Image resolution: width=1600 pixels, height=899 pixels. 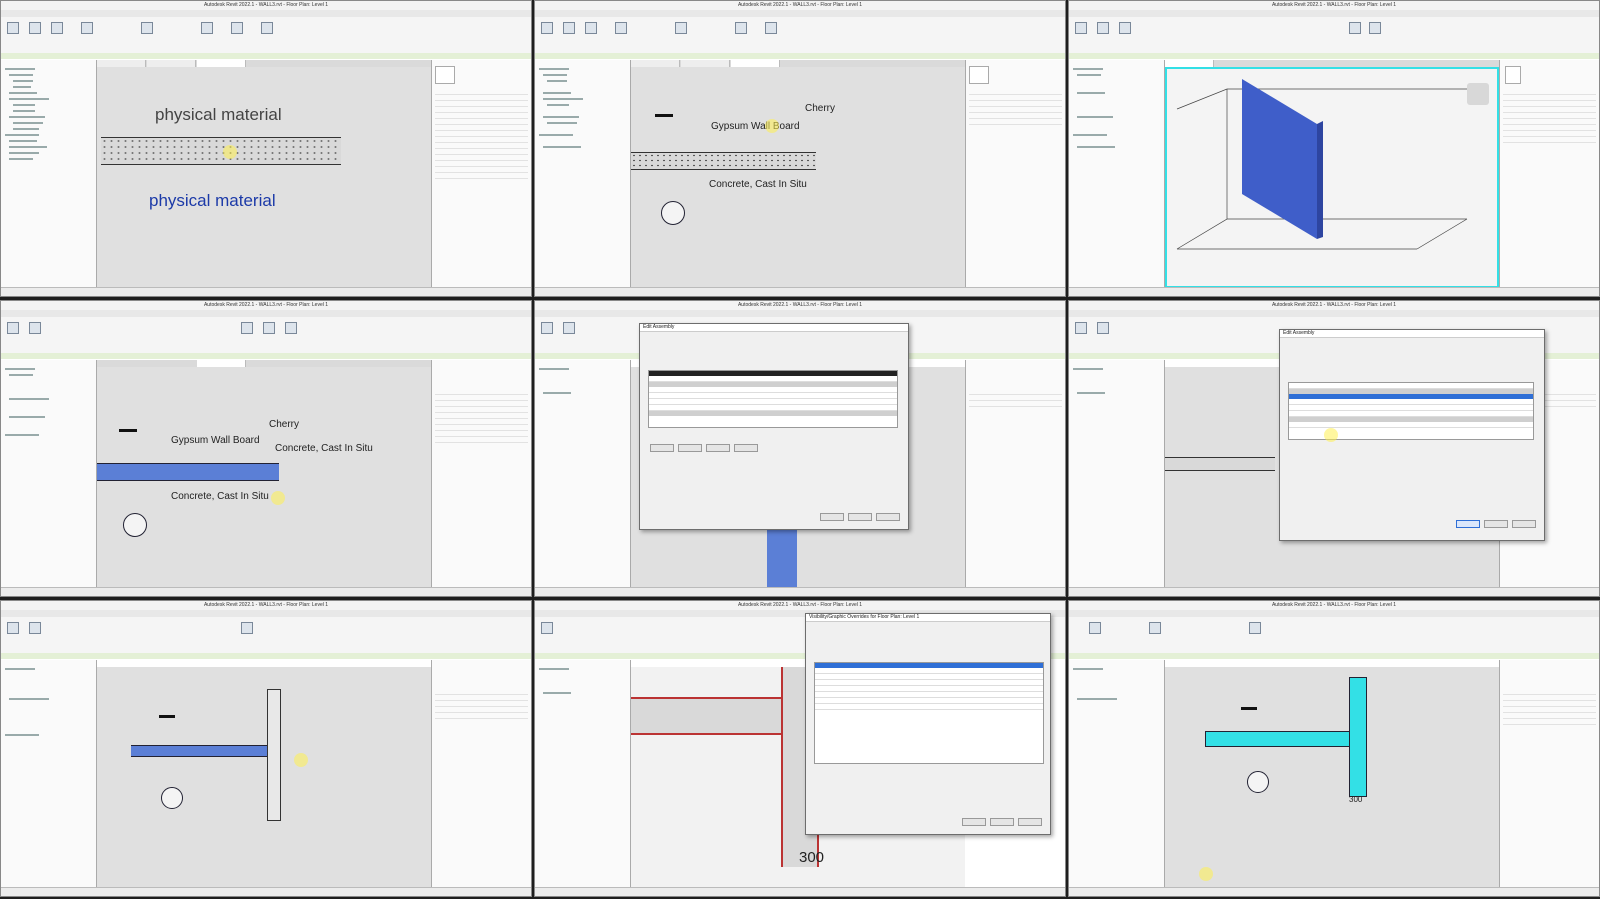 What do you see at coordinates (1255, 628) in the screenshot?
I see `transfer-standards-icon` at bounding box center [1255, 628].